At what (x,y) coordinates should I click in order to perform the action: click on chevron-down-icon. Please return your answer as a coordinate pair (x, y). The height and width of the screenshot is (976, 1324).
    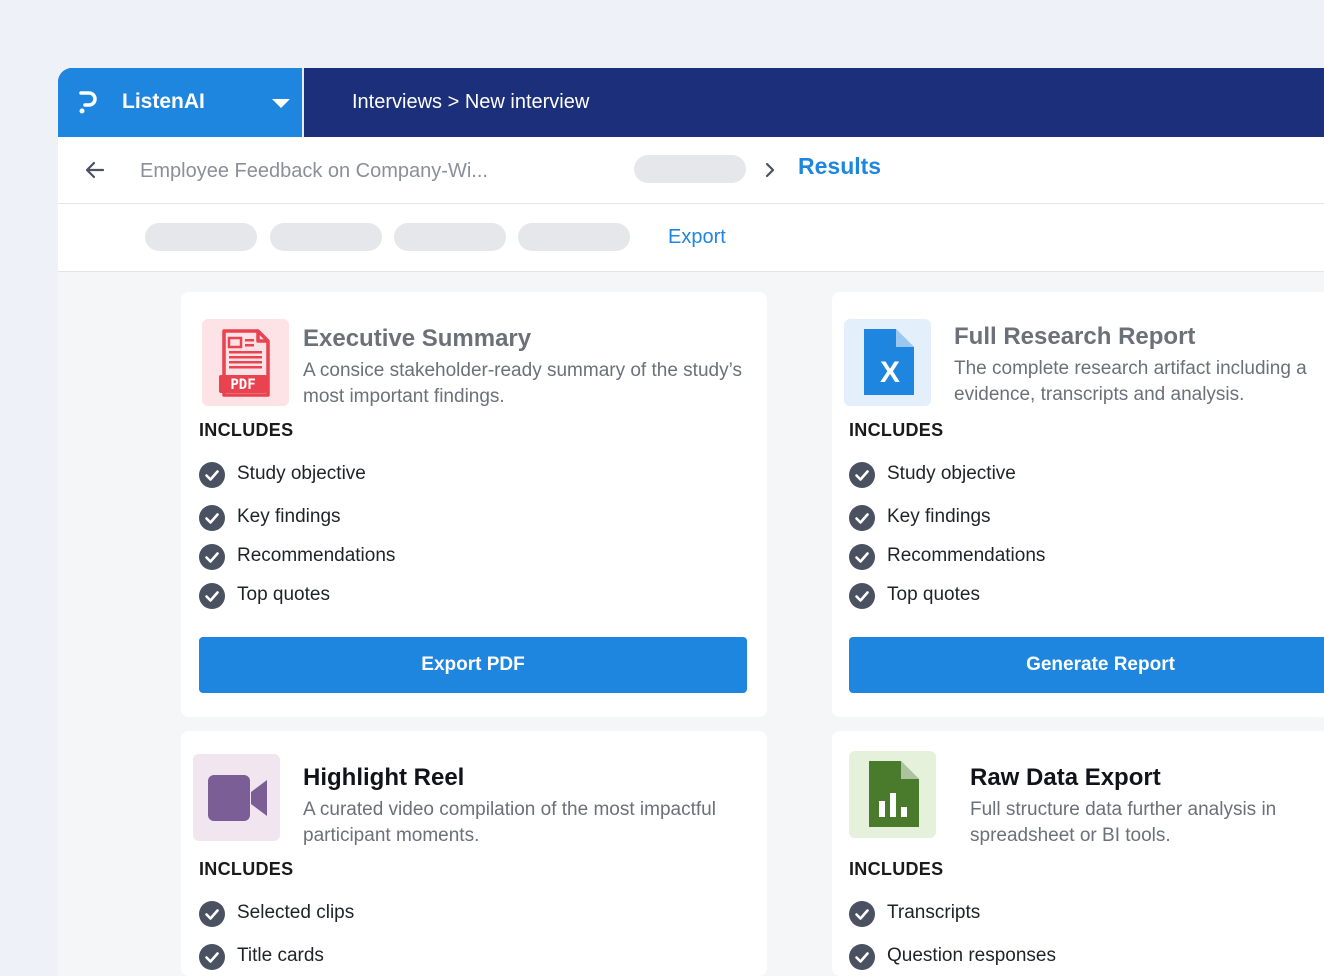
    Looking at the image, I should click on (281, 103).